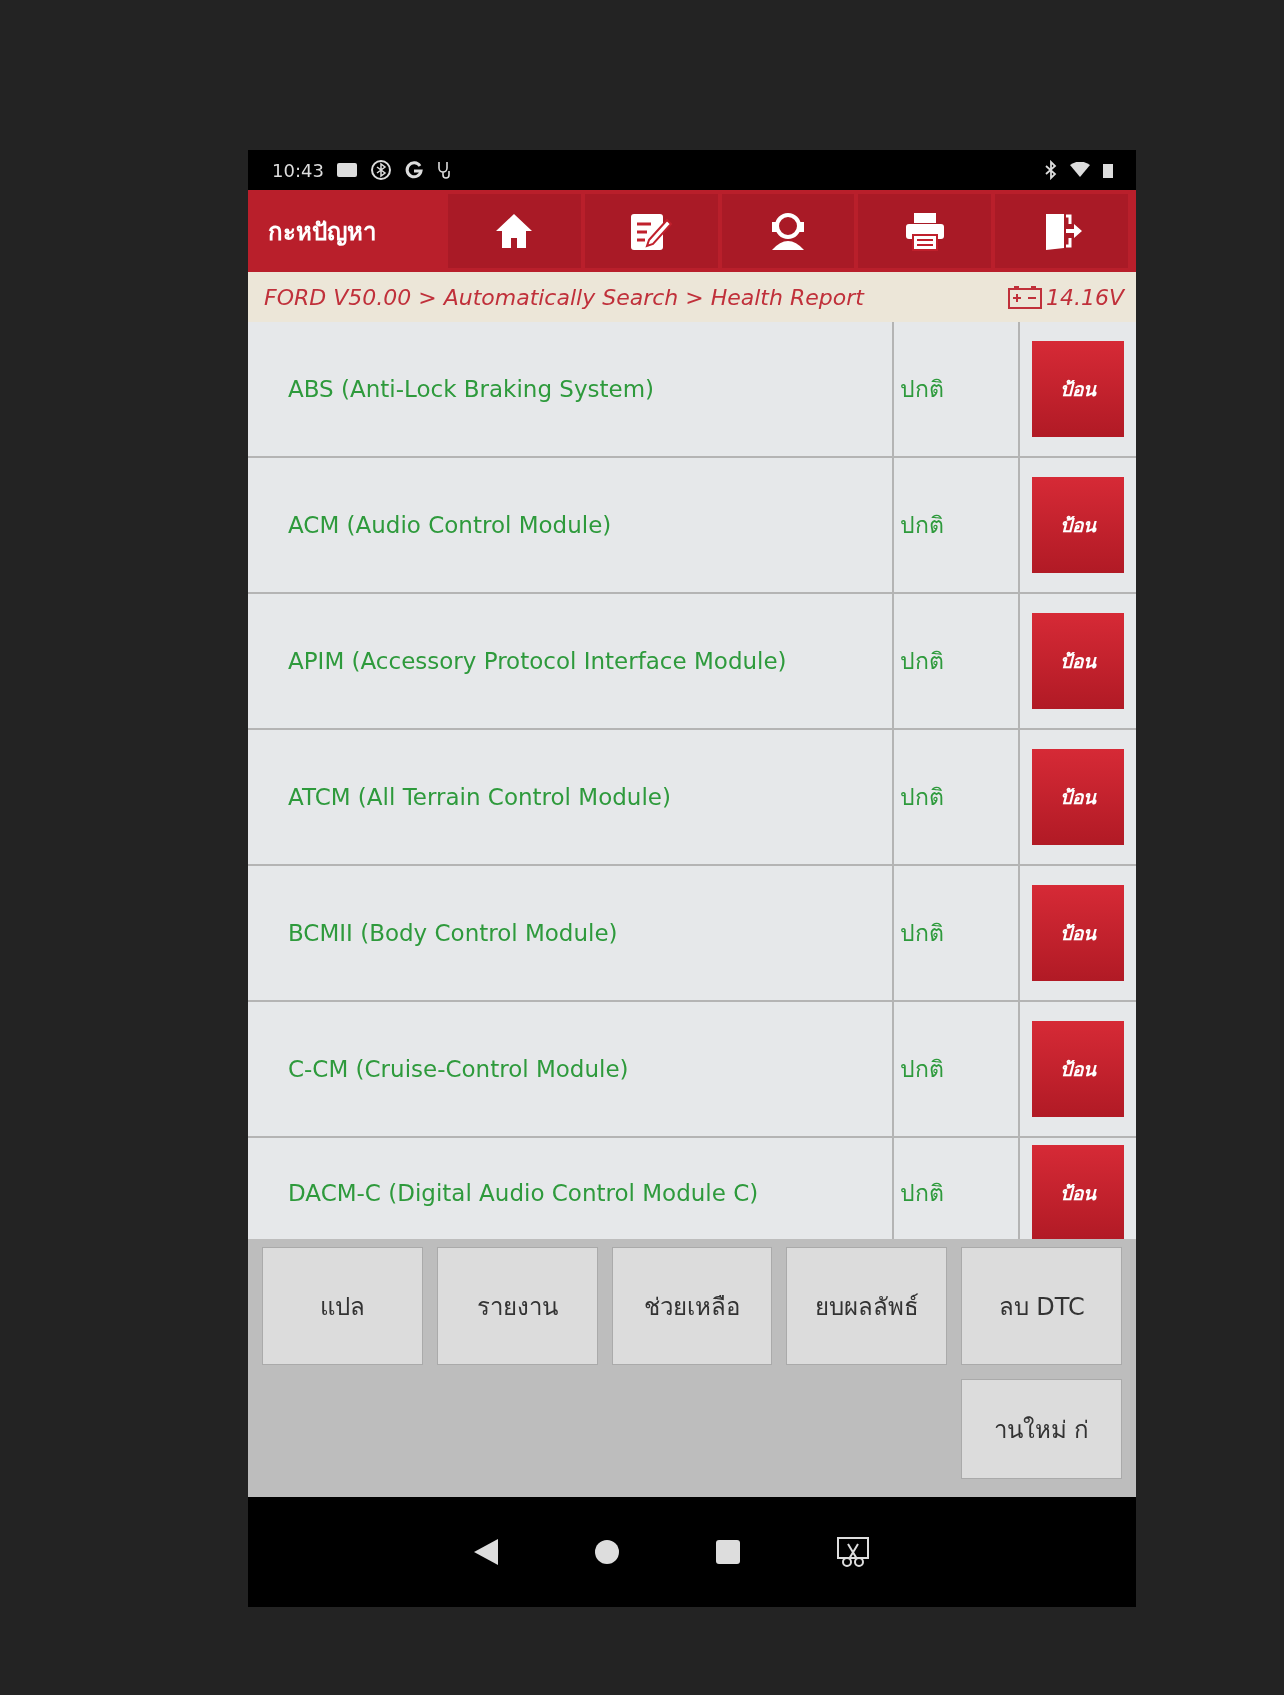 This screenshot has width=1284, height=1695. What do you see at coordinates (346, 170) in the screenshot?
I see `notification-icon` at bounding box center [346, 170].